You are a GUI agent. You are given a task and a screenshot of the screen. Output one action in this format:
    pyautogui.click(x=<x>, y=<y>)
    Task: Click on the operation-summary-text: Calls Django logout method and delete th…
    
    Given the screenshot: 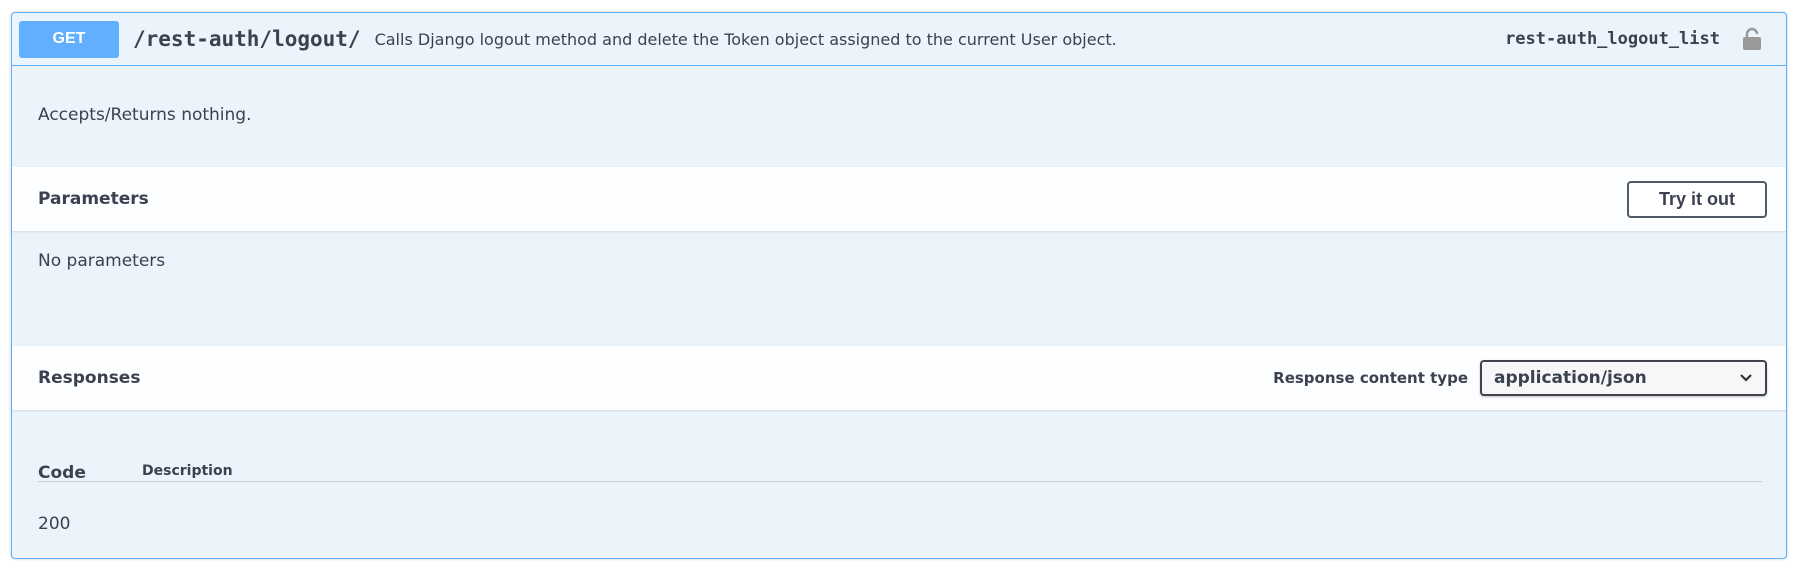 What is the action you would take?
    pyautogui.click(x=745, y=39)
    